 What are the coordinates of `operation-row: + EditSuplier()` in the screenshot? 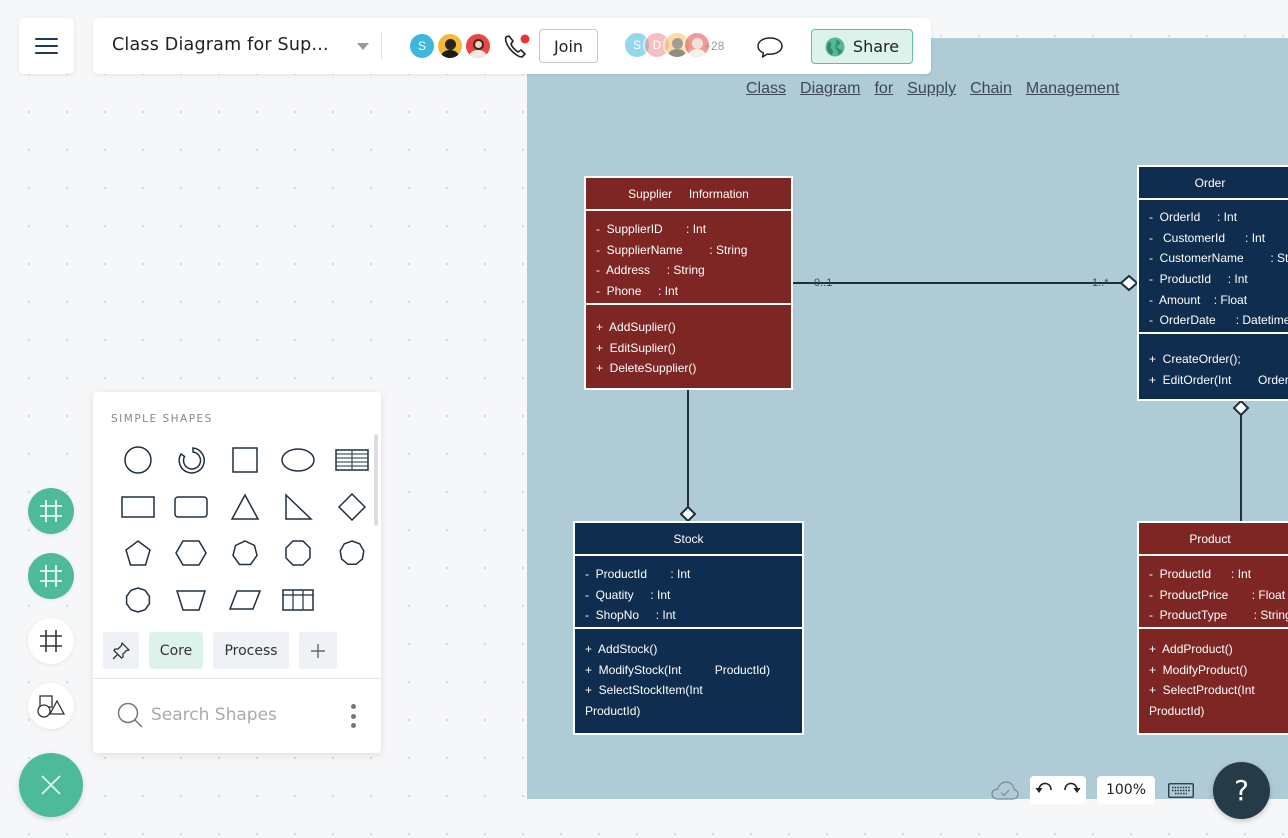 It's located at (636, 347).